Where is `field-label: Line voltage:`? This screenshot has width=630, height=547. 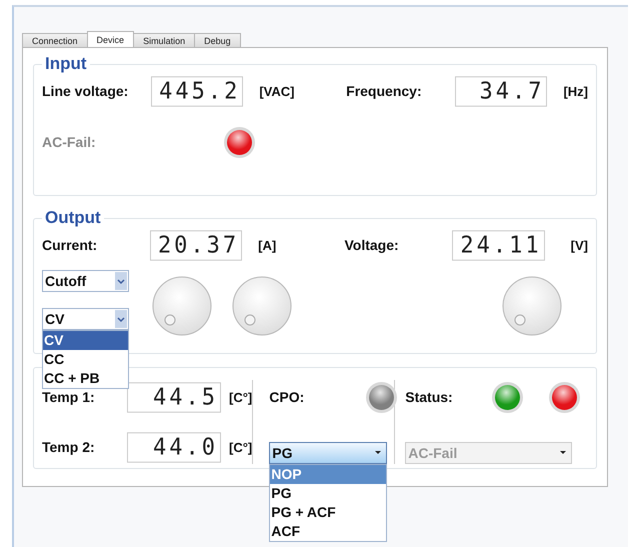 field-label: Line voltage: is located at coordinates (86, 91).